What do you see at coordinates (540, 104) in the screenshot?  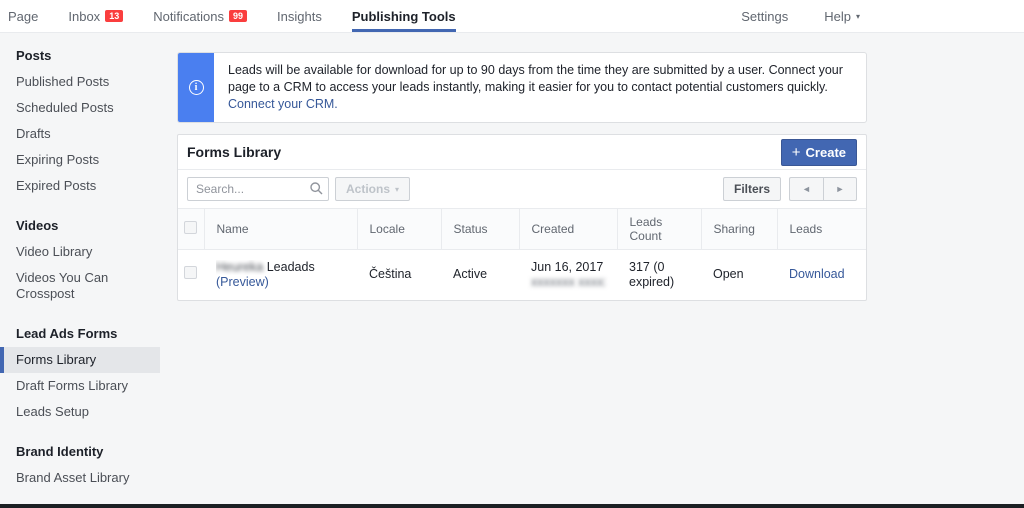 I see `connect-crm-link: Connect your CRM.` at bounding box center [540, 104].